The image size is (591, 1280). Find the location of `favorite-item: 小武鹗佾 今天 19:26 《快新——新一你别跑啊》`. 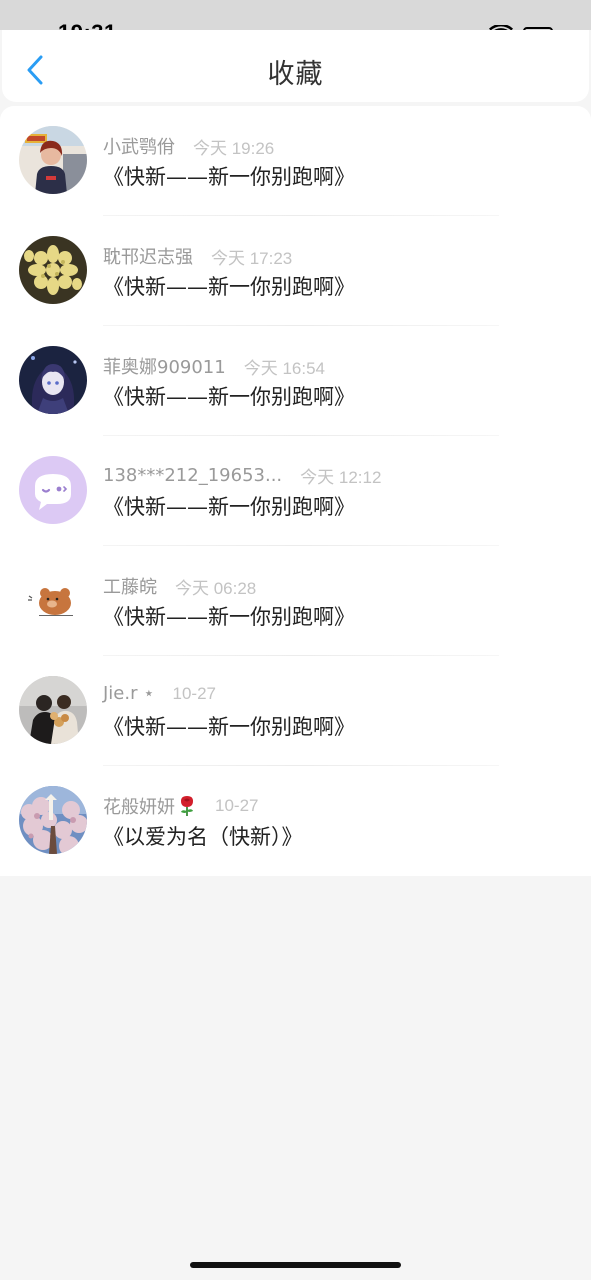

favorite-item: 小武鹗佾 今天 19:26 《快新——新一你别跑啊》 is located at coordinates (295, 161).